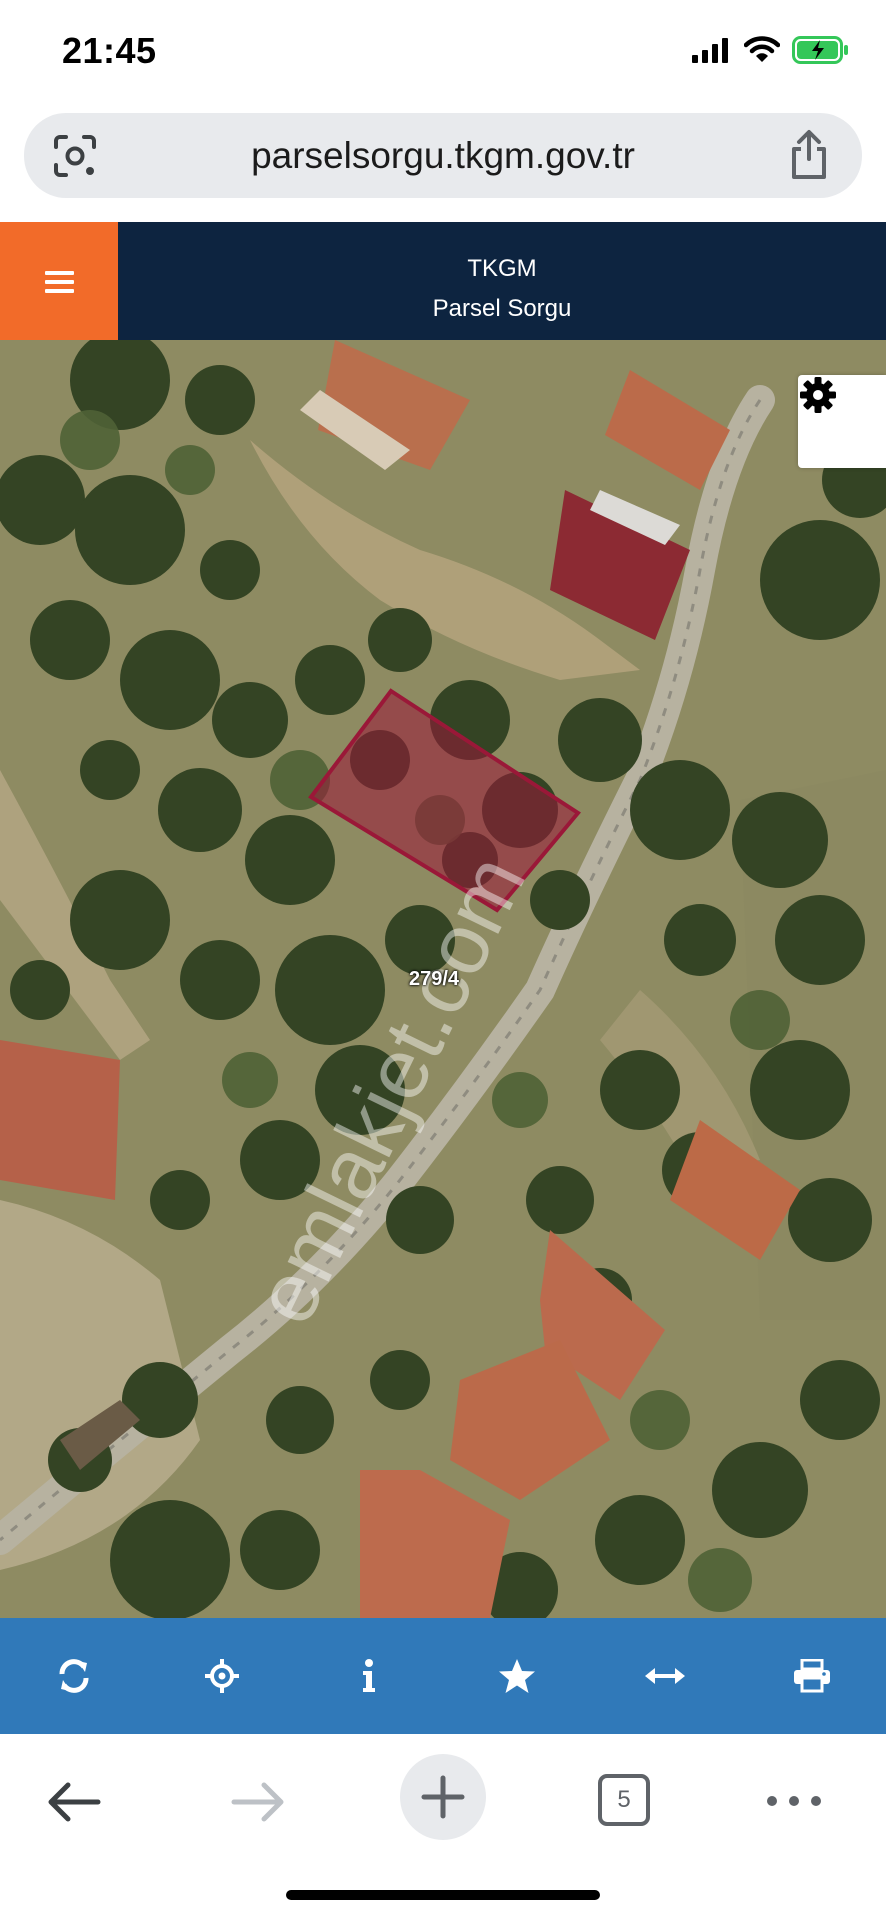 Image resolution: width=886 pixels, height=1920 pixels. I want to click on arrow-left-icon, so click(74, 1802).